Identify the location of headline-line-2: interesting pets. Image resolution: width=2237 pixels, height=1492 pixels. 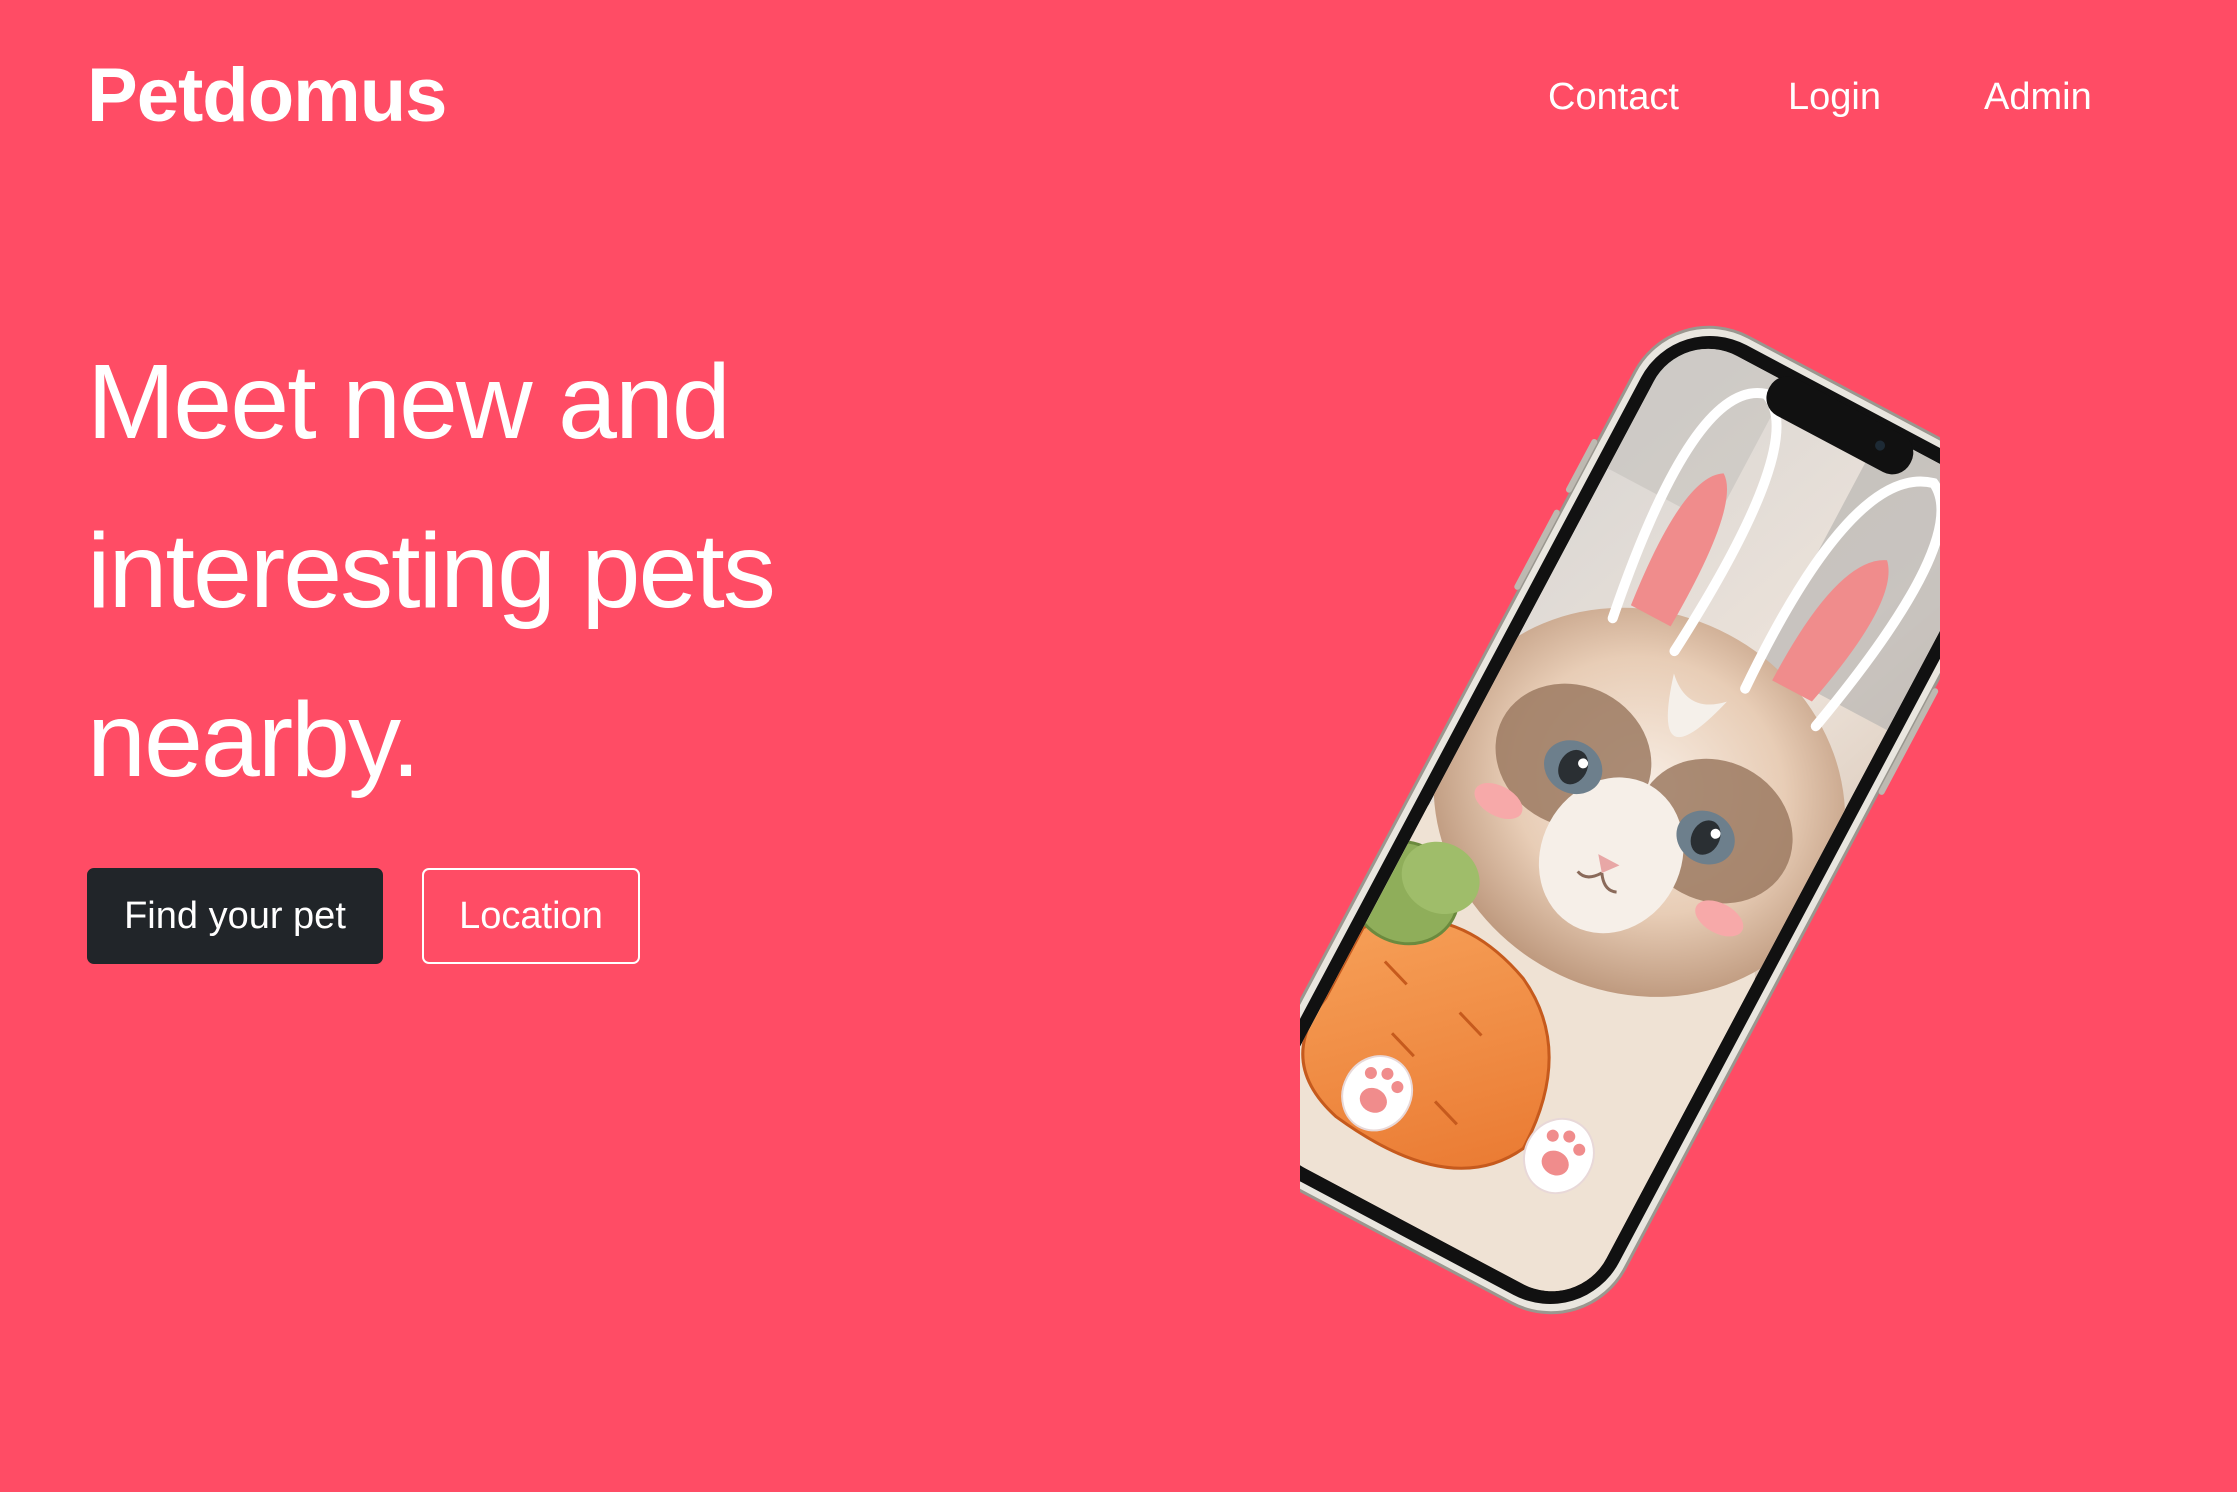
(431, 571).